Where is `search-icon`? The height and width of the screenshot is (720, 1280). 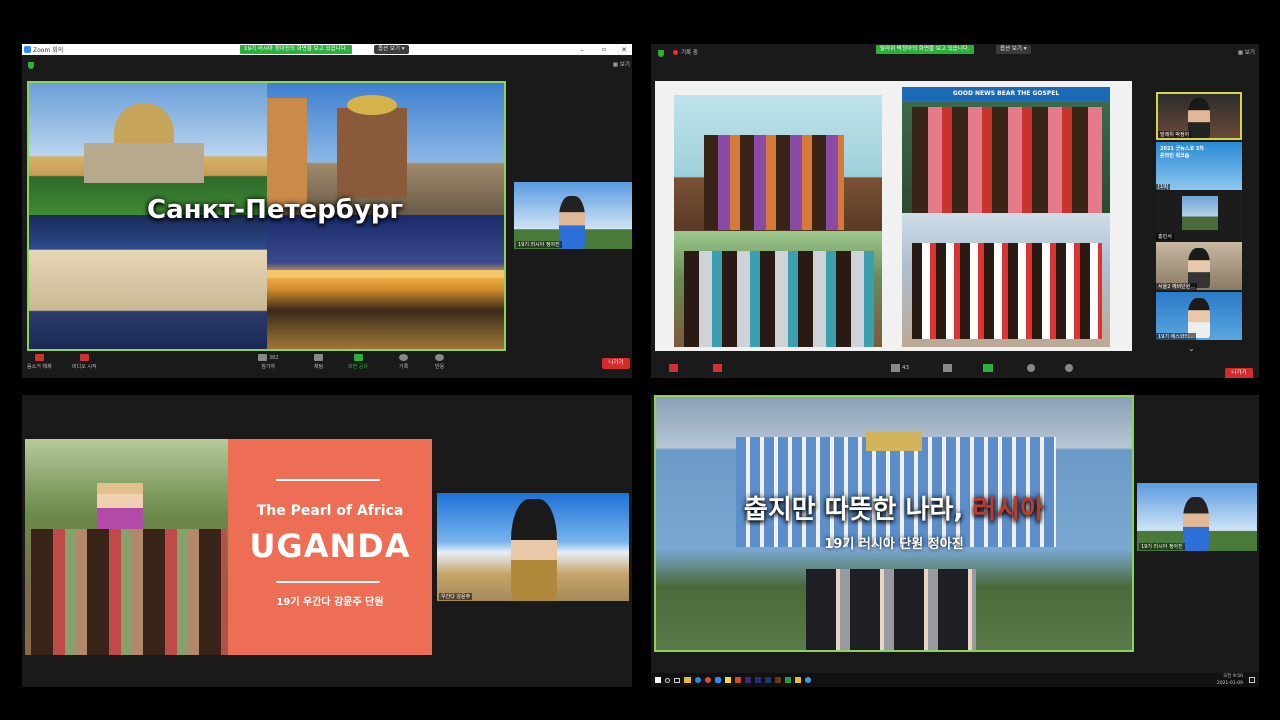 search-icon is located at coordinates (667, 680).